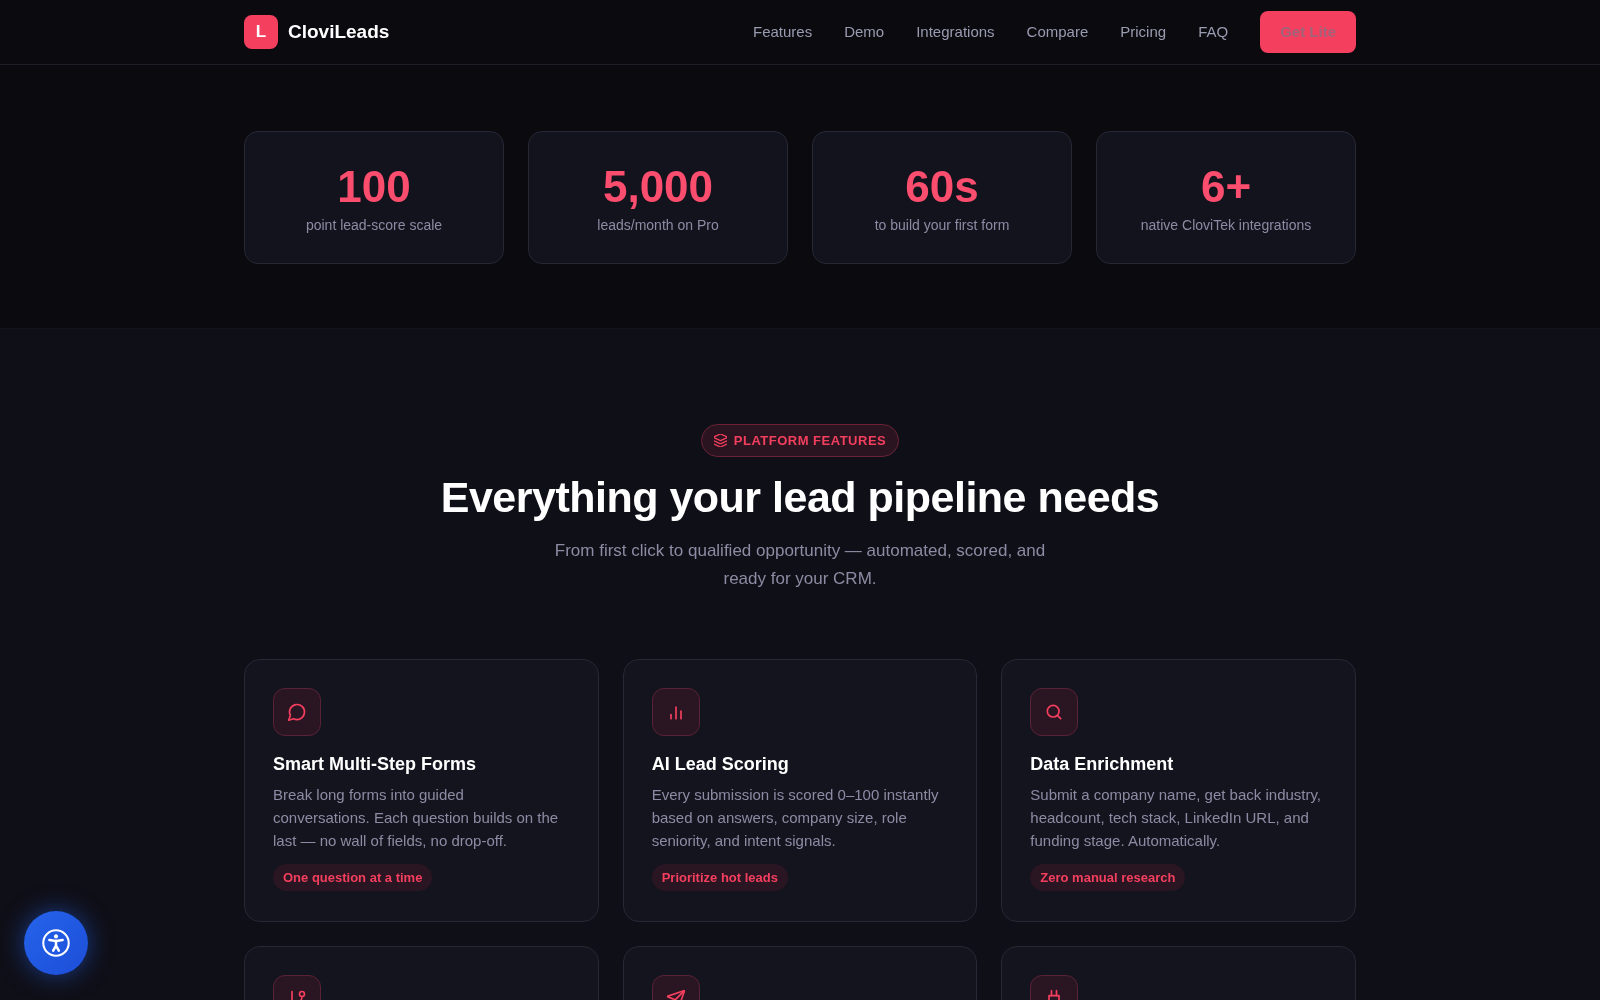  Describe the element at coordinates (719, 877) in the screenshot. I see `feature-tag: Prioritize hot leads` at that location.